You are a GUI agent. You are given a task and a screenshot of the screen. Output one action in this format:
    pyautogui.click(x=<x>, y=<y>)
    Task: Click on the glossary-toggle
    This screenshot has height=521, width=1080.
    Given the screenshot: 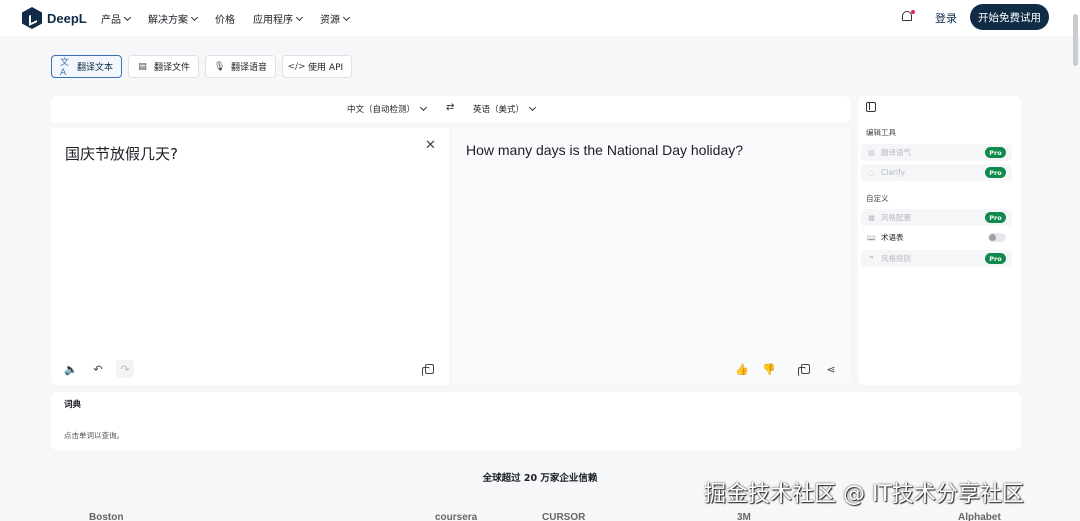 What is the action you would take?
    pyautogui.click(x=997, y=237)
    